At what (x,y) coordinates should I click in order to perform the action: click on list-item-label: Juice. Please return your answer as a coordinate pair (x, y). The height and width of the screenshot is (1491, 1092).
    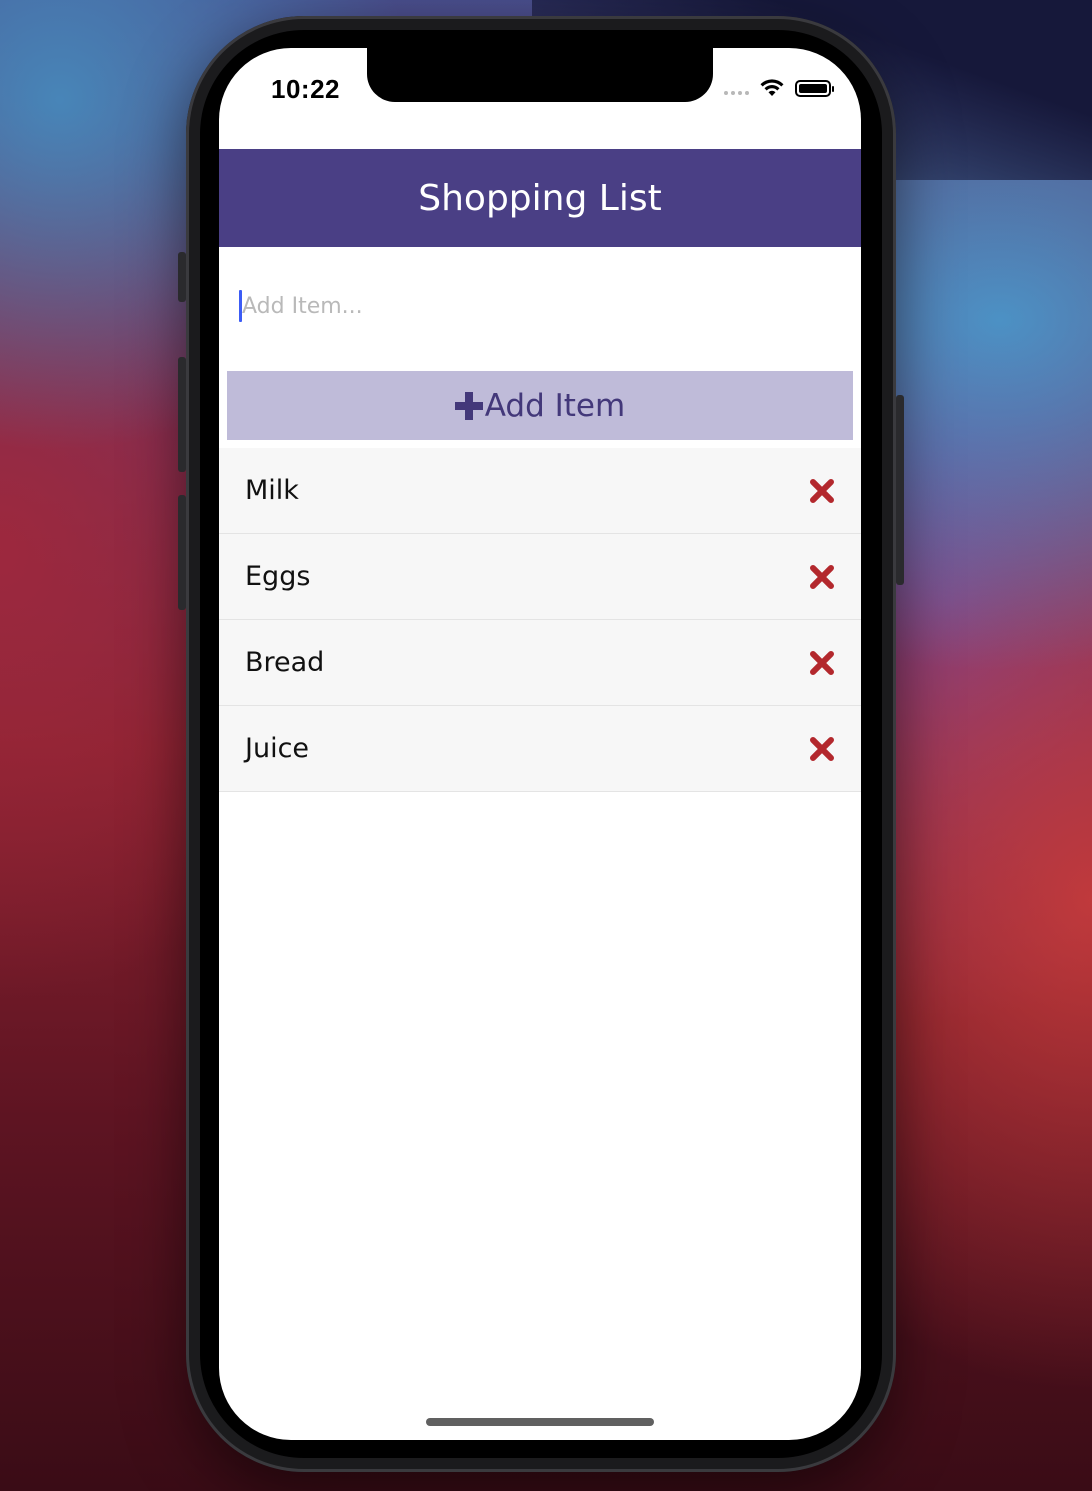
    Looking at the image, I should click on (277, 748).